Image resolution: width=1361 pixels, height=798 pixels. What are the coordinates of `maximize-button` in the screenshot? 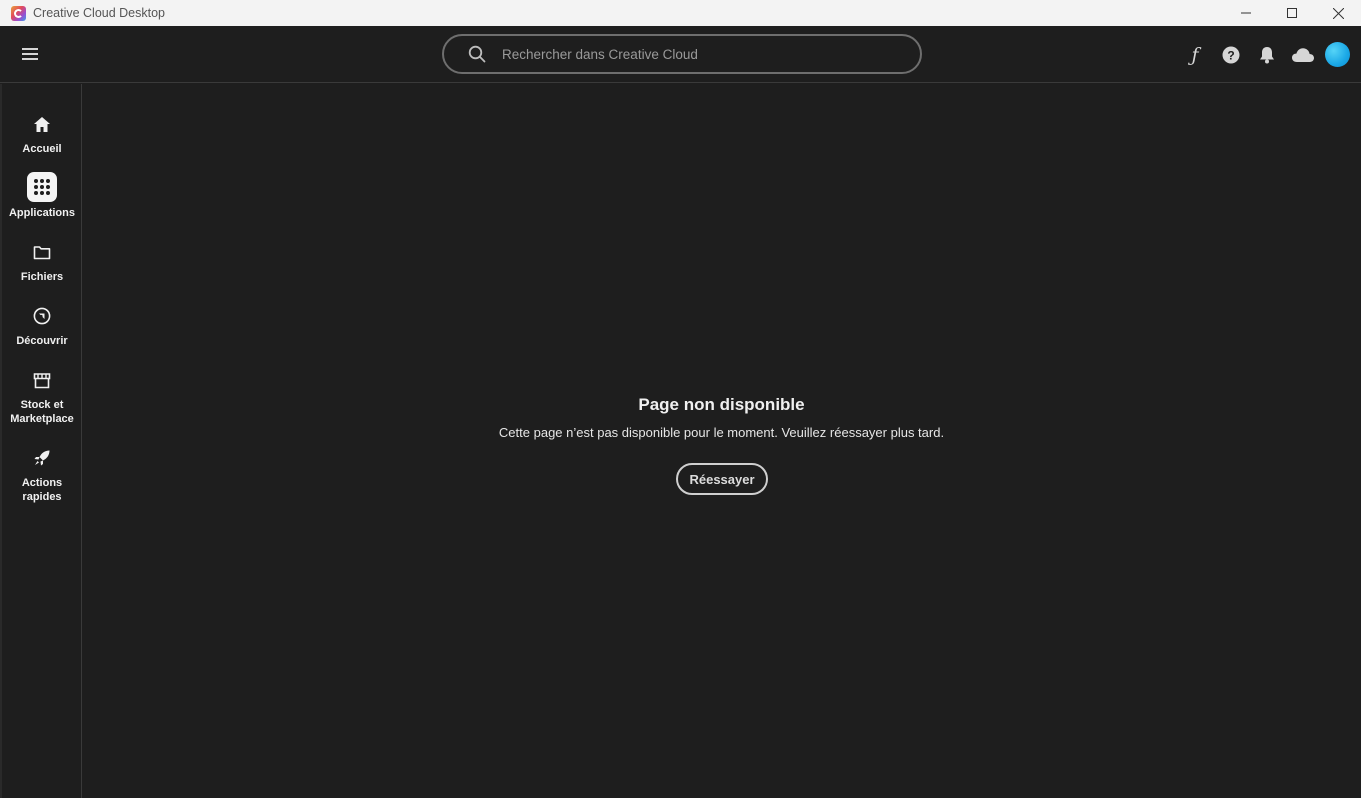 It's located at (1292, 13).